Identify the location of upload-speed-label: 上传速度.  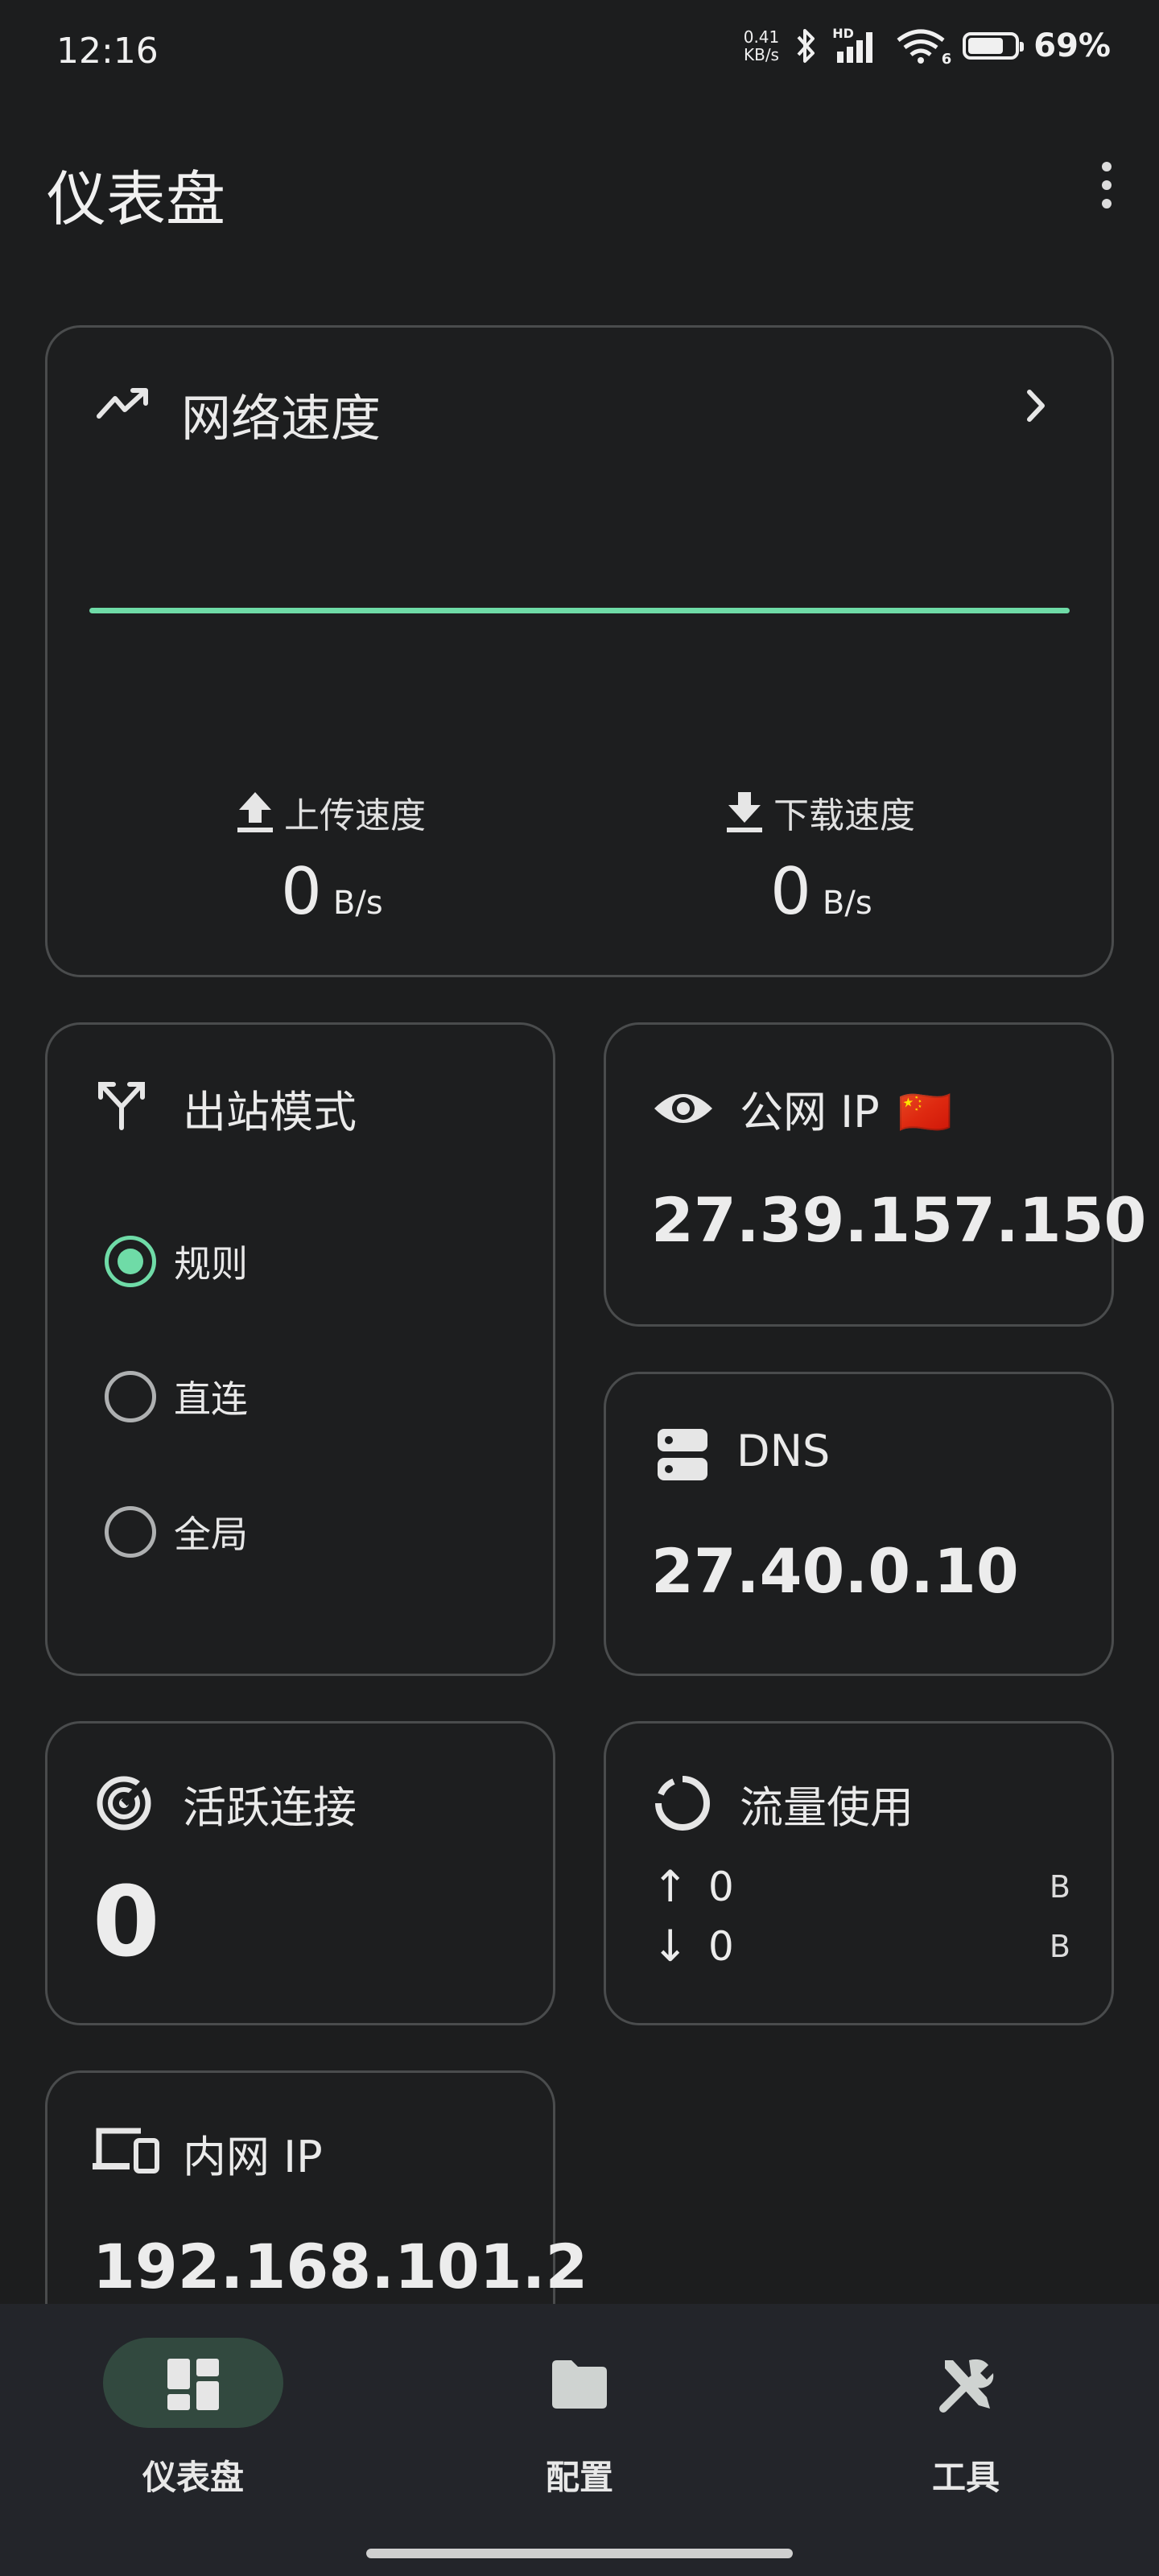
(331, 812).